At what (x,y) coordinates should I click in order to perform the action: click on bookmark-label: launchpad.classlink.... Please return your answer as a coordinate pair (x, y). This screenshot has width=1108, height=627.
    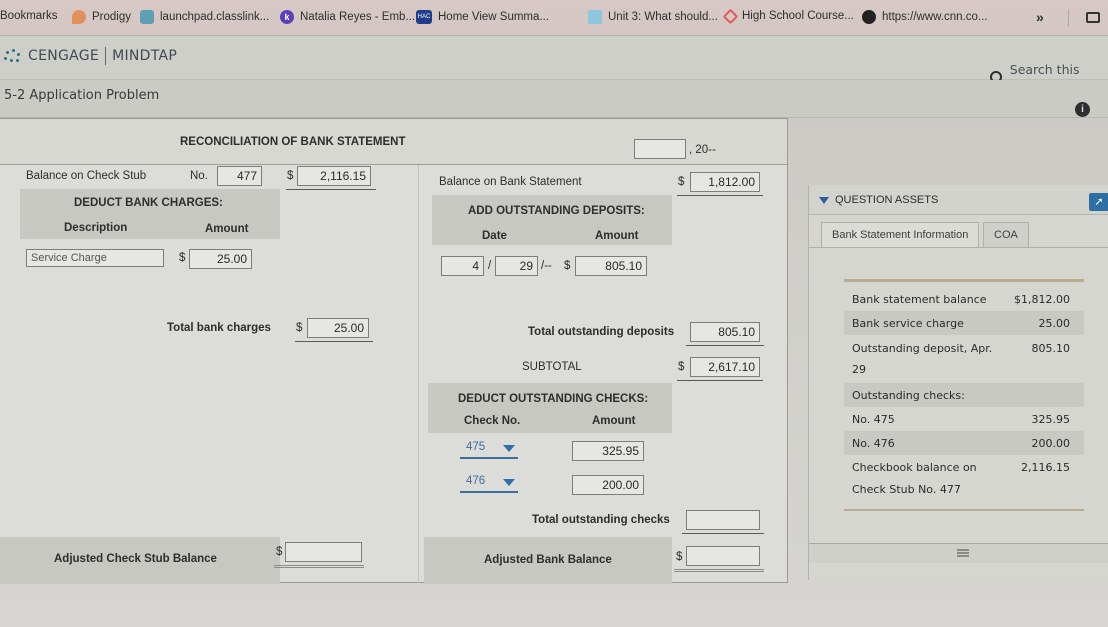
    Looking at the image, I should click on (215, 17).